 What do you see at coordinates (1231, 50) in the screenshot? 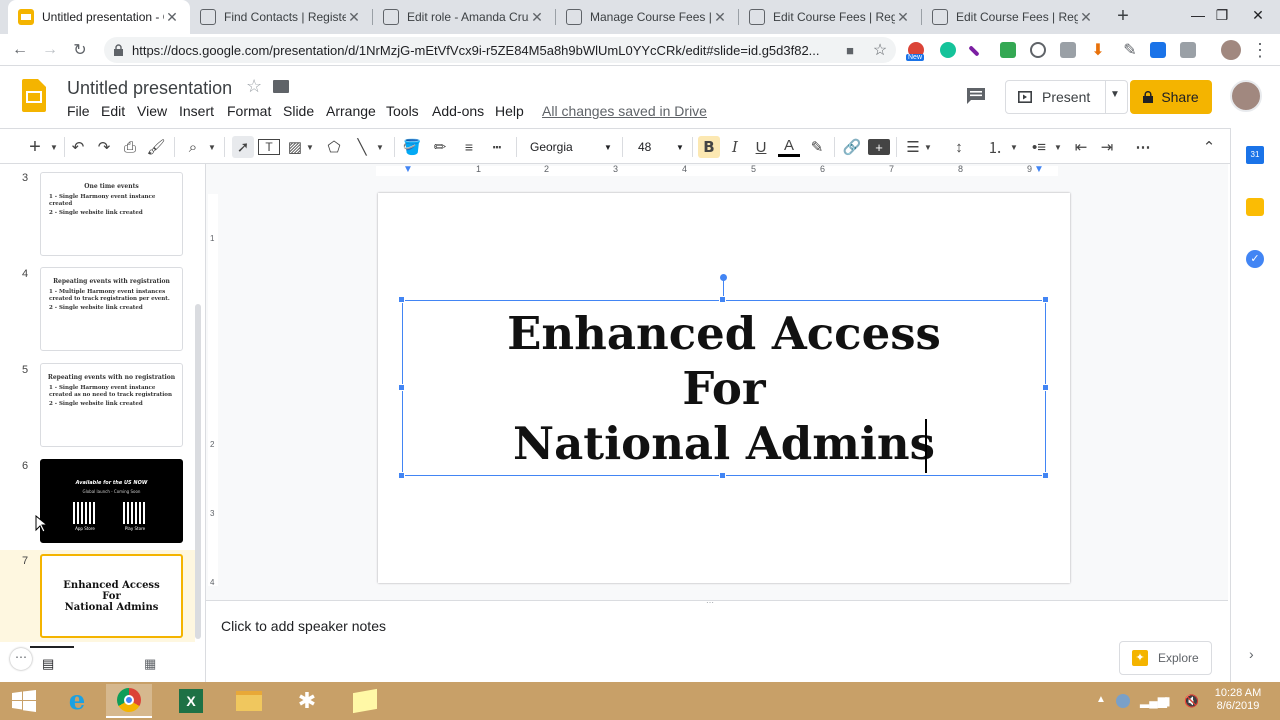
I see `profile-avatar` at bounding box center [1231, 50].